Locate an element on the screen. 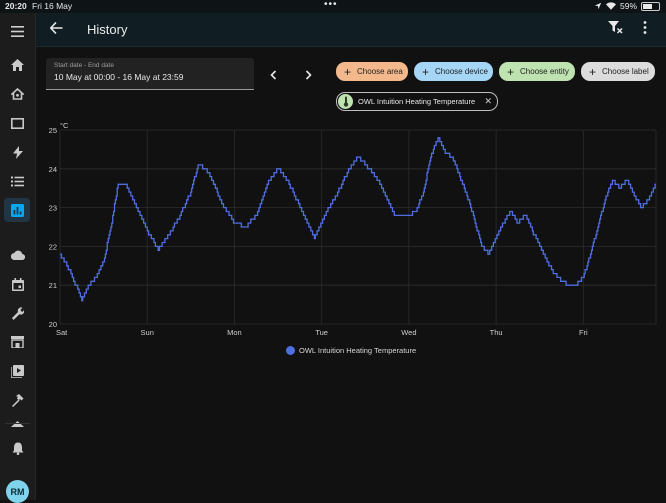  monitor-icon is located at coordinates (17, 123).